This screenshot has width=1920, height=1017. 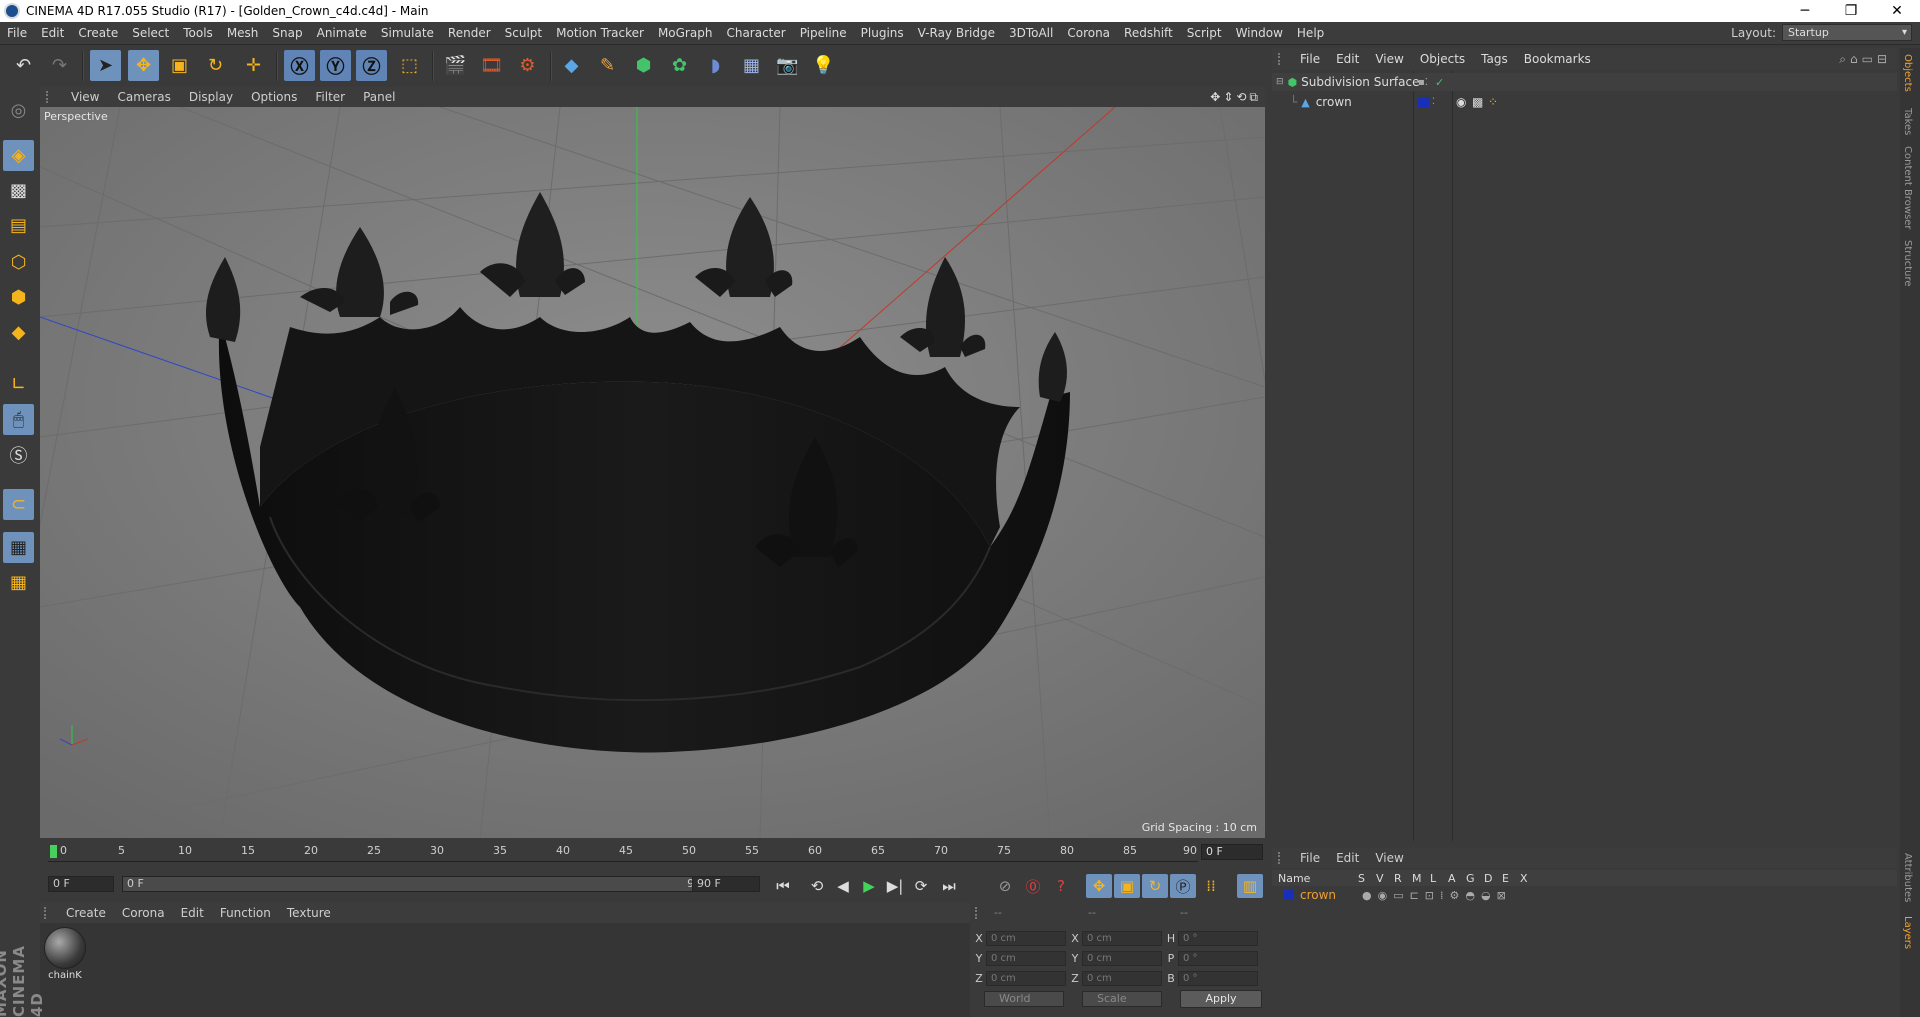 What do you see at coordinates (1310, 59) in the screenshot?
I see `objects-menu-file: File` at bounding box center [1310, 59].